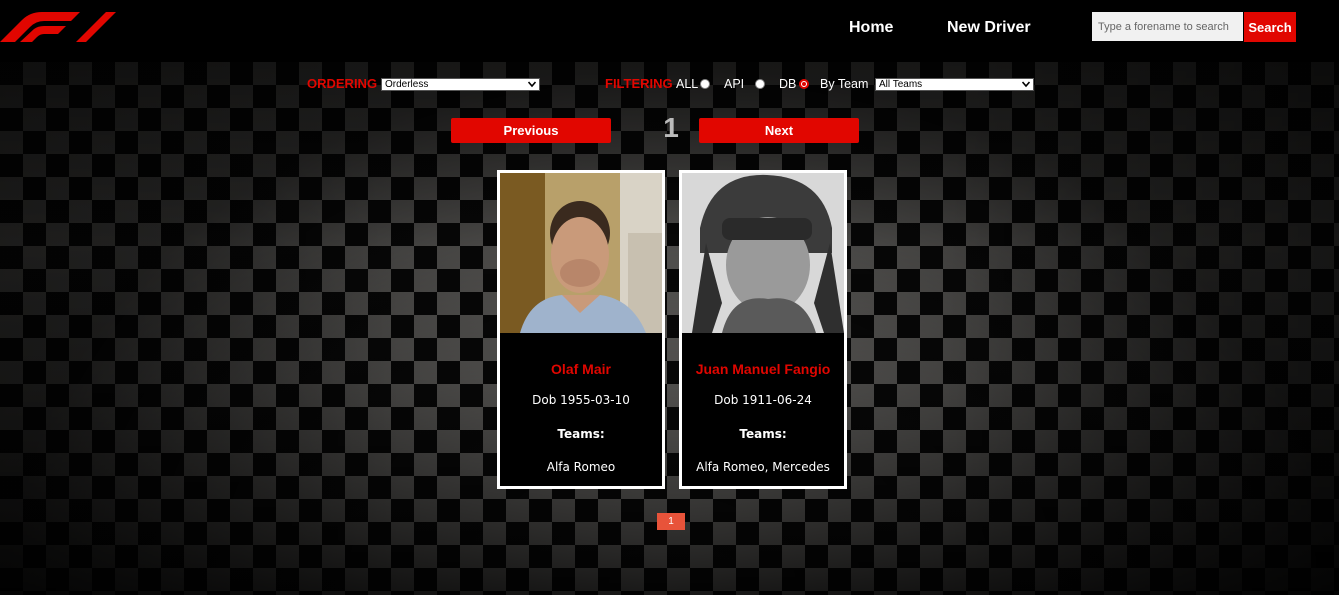 The image size is (1339, 595). Describe the element at coordinates (58, 25) in the screenshot. I see `f1-logo` at that location.